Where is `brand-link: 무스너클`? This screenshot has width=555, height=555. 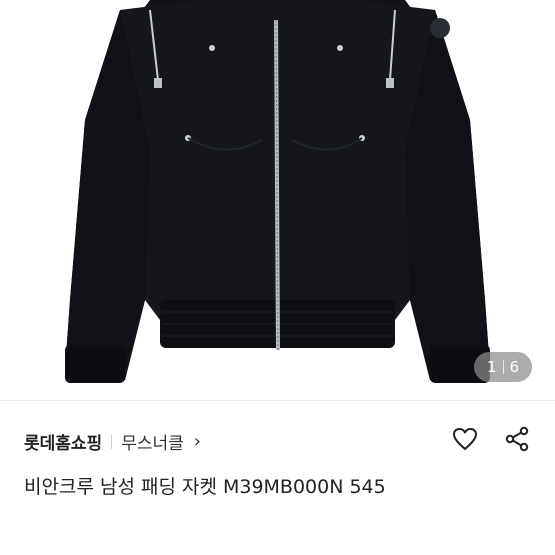
brand-link: 무스너클 is located at coordinates (152, 441).